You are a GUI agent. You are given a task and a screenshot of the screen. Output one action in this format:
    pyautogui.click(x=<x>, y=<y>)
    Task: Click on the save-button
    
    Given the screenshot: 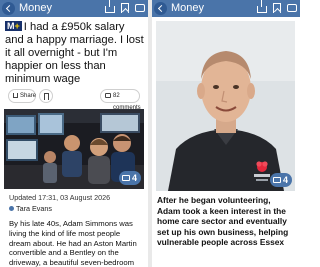 What is the action you would take?
    pyautogui.click(x=46, y=96)
    